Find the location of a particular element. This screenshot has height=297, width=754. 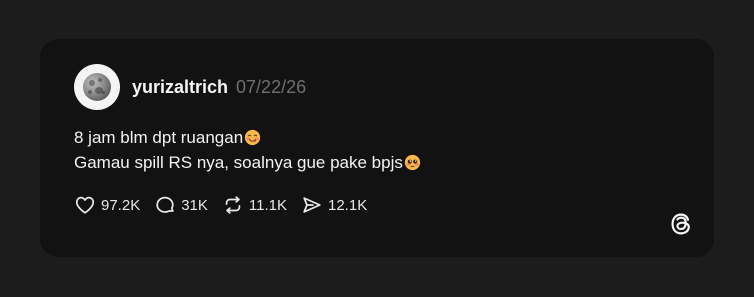

share-button: 12.1K is located at coordinates (334, 205).